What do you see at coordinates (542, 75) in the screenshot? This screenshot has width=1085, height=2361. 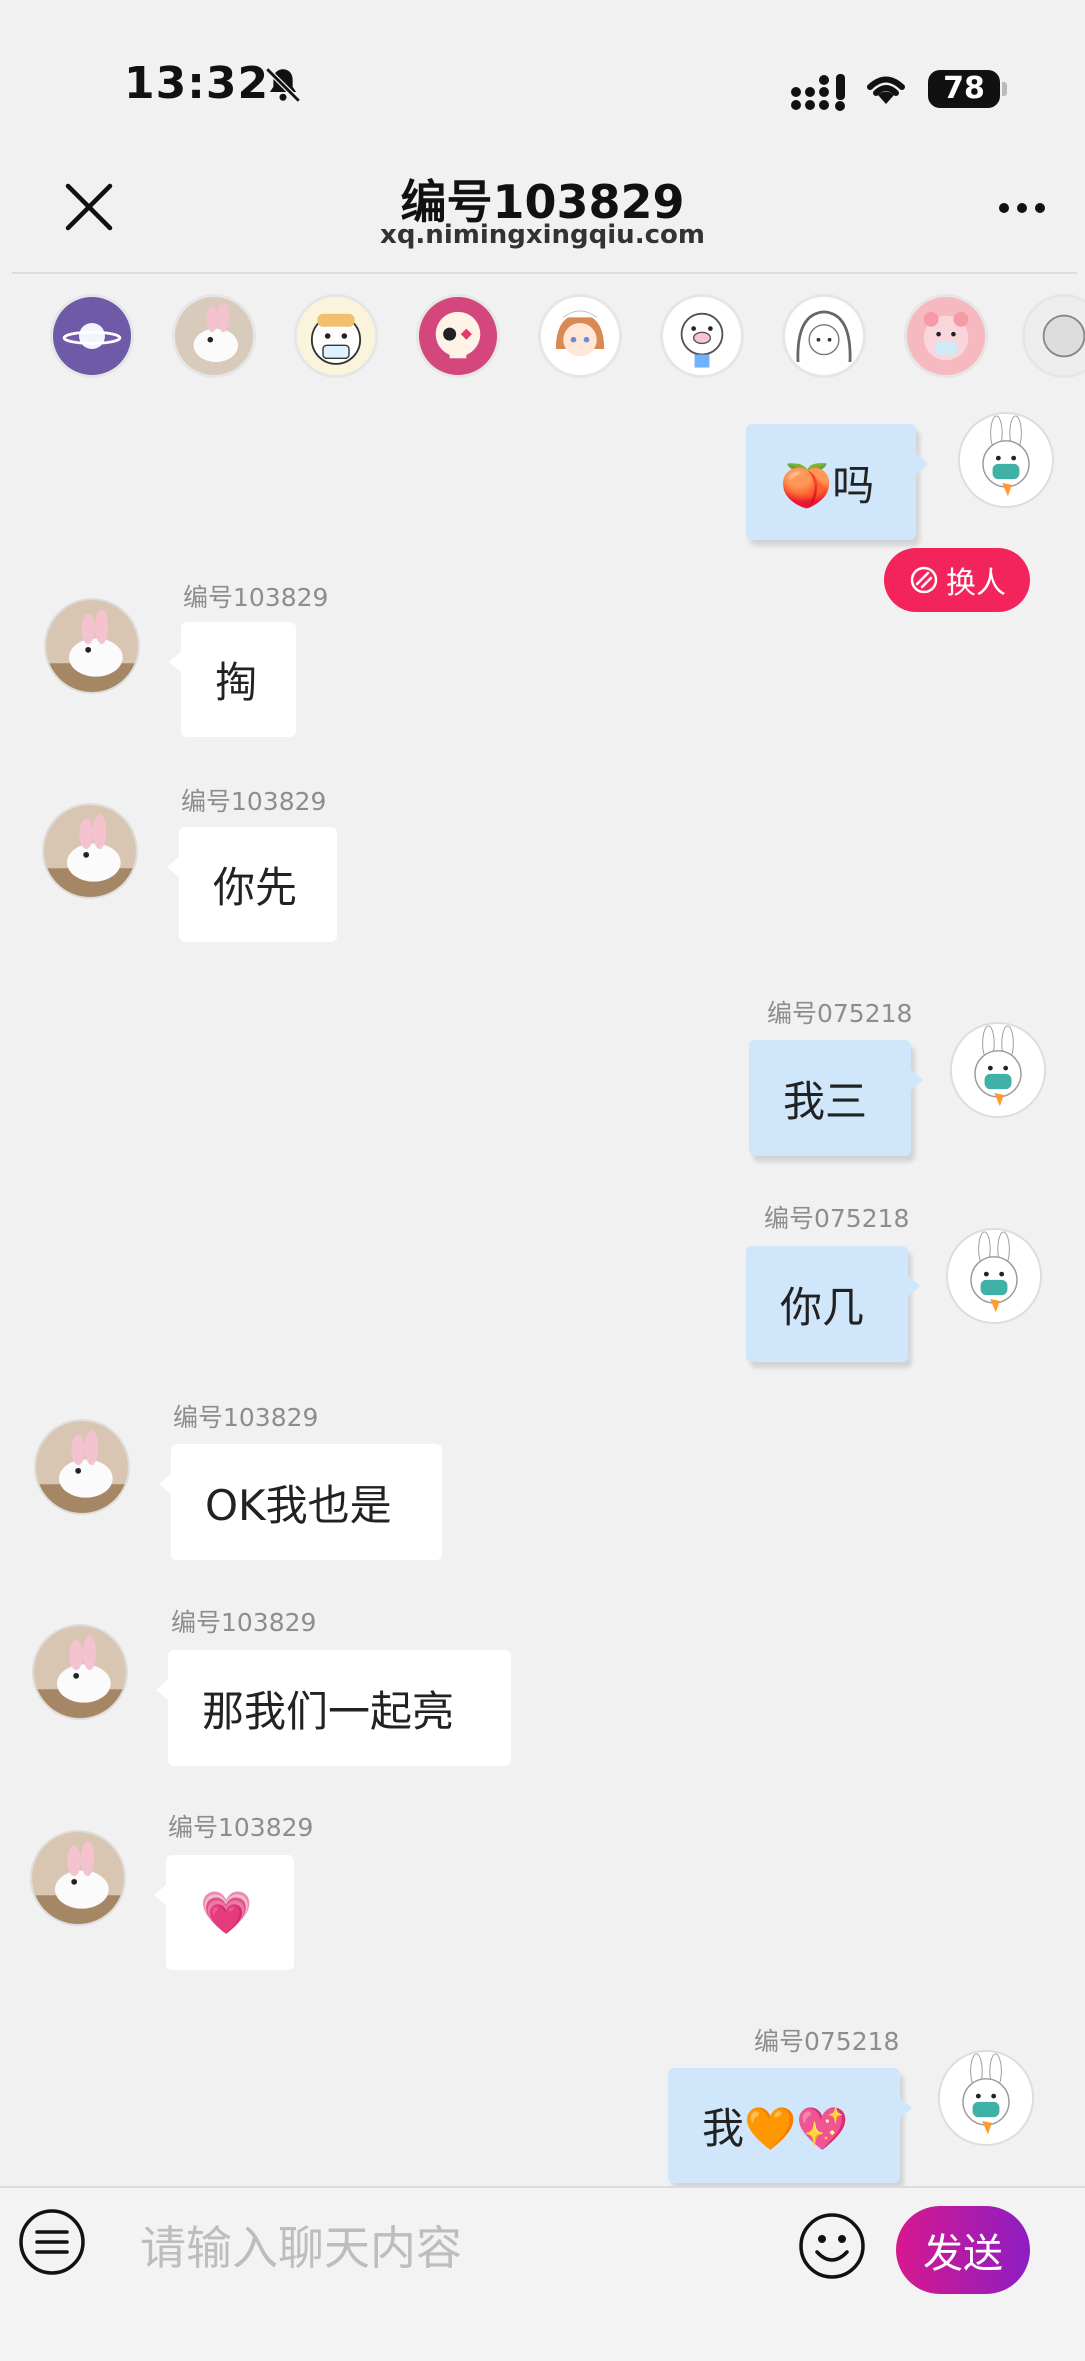 I see `status-bar: 13:32 78` at bounding box center [542, 75].